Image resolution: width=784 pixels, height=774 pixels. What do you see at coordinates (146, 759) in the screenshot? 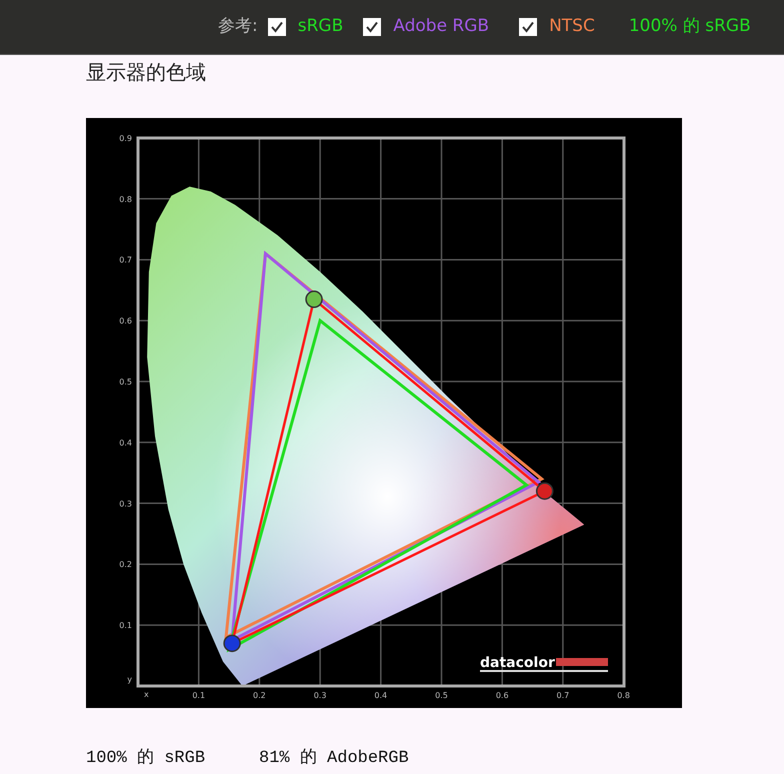
I see `coverage-text: 100% 的 sRGB` at bounding box center [146, 759].